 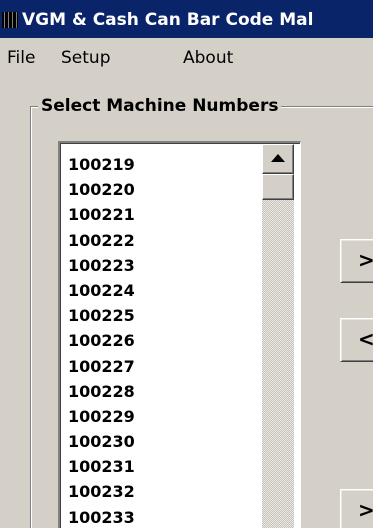 I want to click on barcode-icon, so click(x=10, y=20).